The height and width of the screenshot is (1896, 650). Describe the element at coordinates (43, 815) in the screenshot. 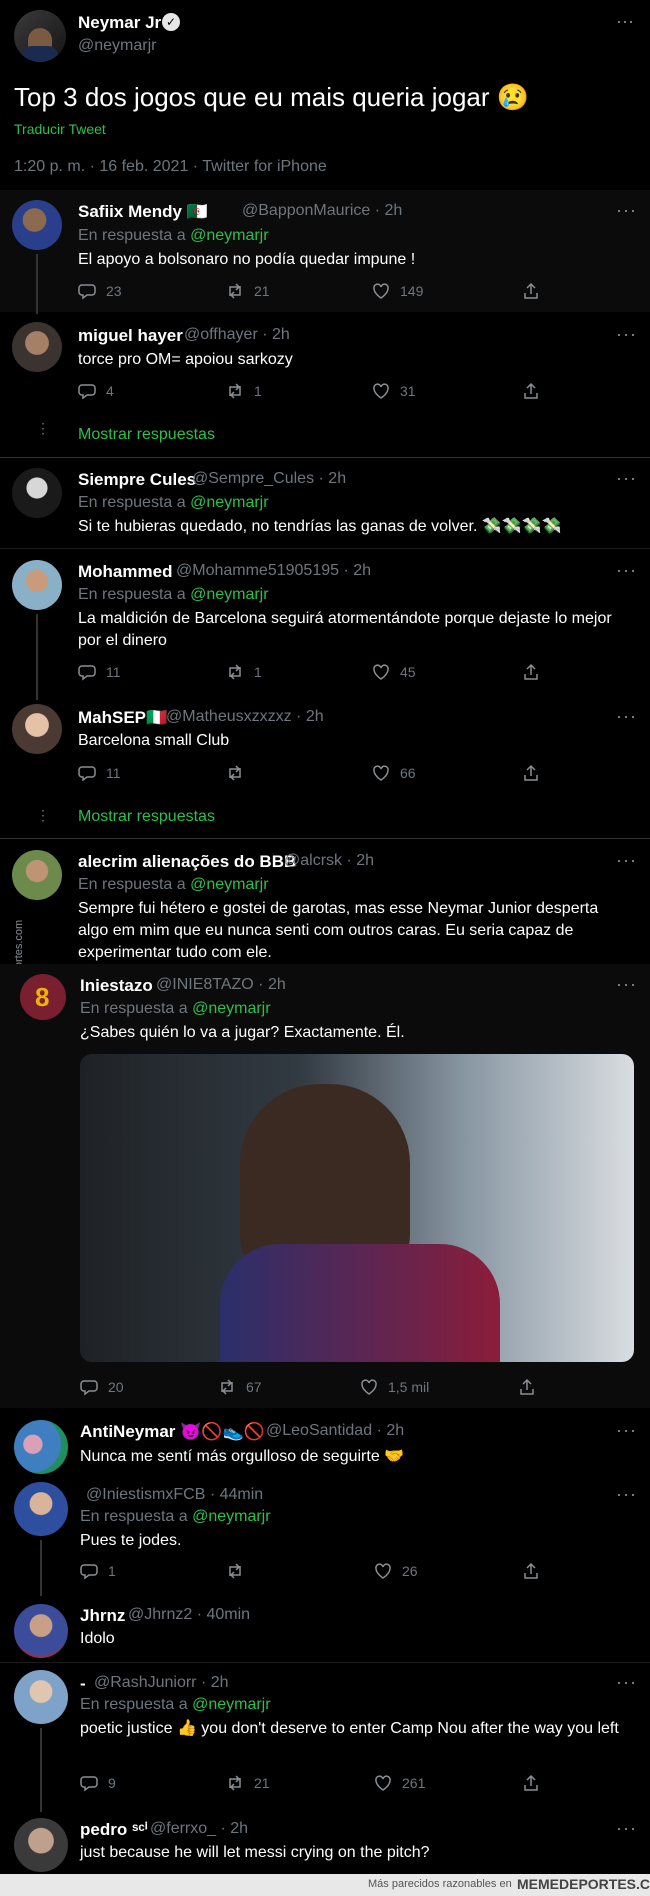

I see `thread-dots-icon: ⋮` at that location.